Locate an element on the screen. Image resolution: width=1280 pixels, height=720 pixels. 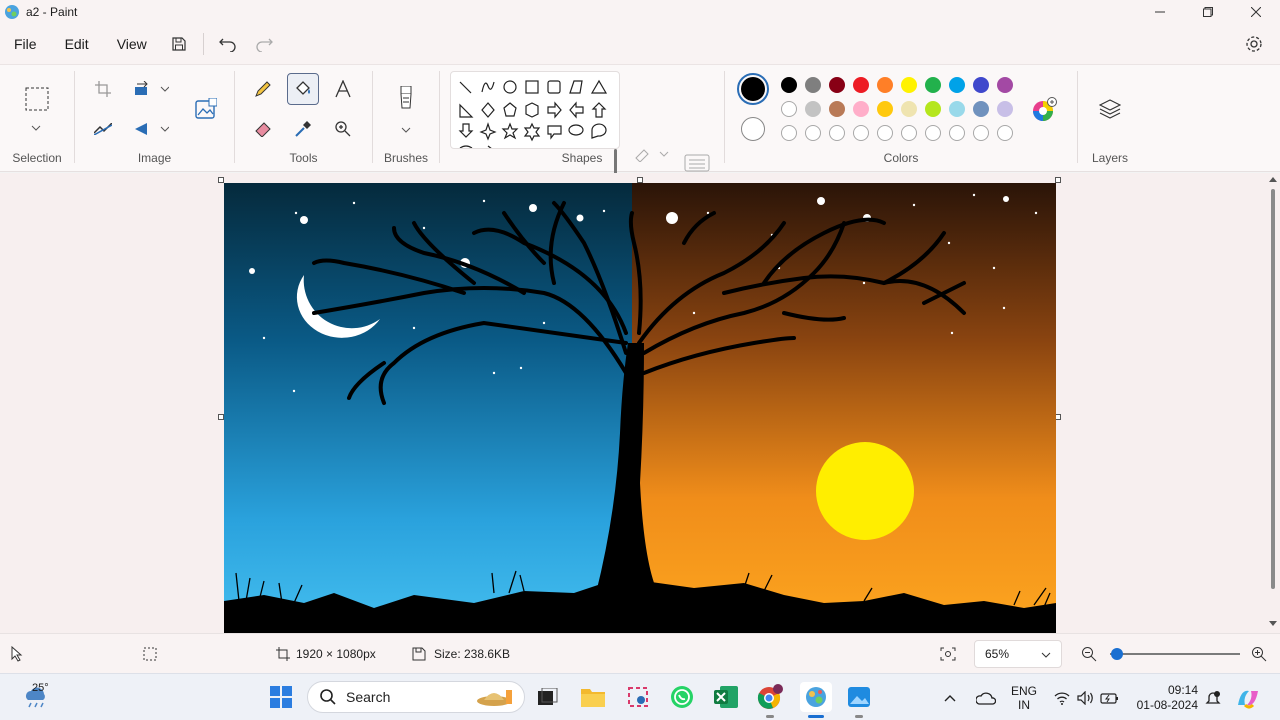
fit-to-window-button is located at coordinates (948, 654).